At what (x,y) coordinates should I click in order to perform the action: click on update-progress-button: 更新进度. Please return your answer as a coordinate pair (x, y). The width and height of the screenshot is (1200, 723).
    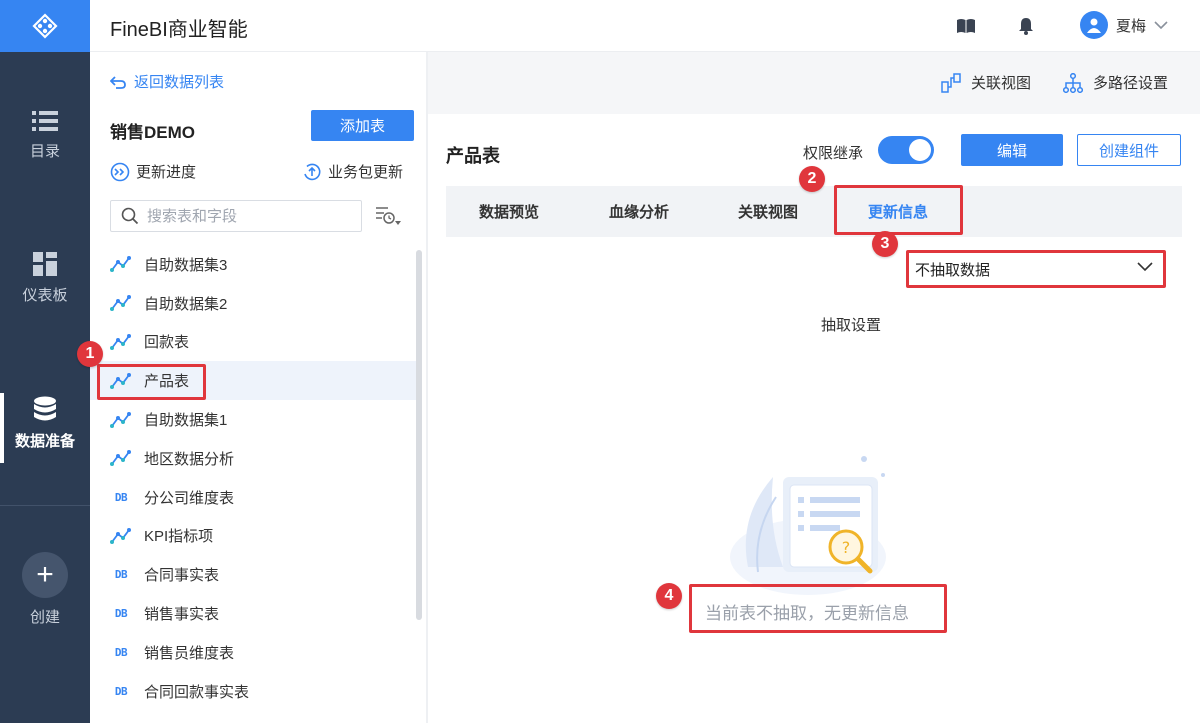
    Looking at the image, I should click on (153, 171).